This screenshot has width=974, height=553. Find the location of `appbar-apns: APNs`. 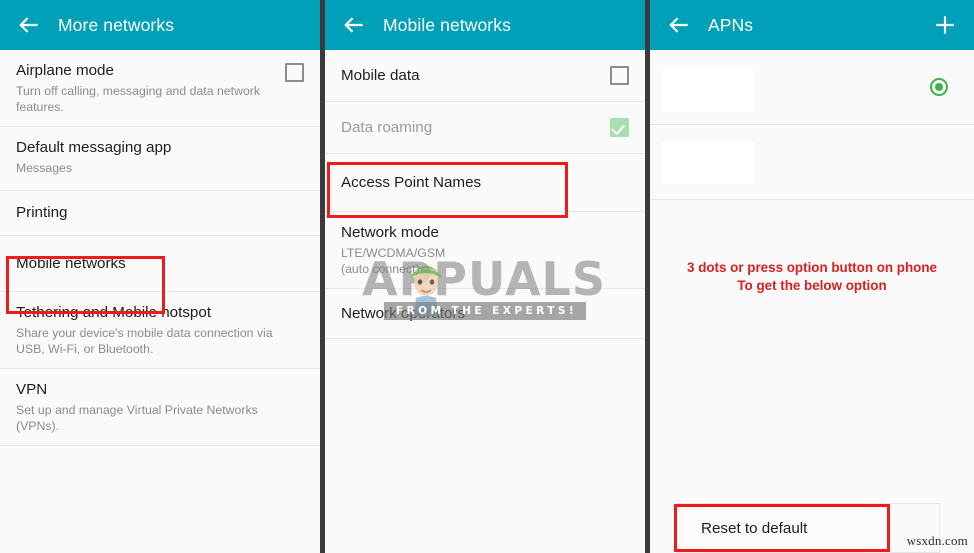

appbar-apns: APNs is located at coordinates (812, 25).